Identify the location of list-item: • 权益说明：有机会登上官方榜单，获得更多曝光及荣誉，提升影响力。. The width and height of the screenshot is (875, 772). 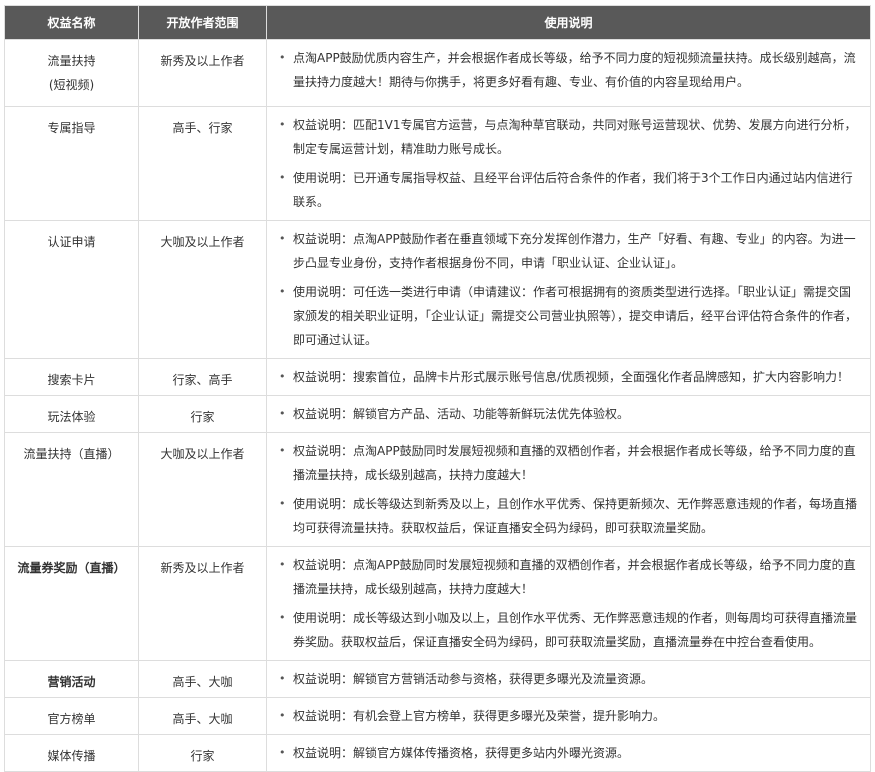
(569, 716).